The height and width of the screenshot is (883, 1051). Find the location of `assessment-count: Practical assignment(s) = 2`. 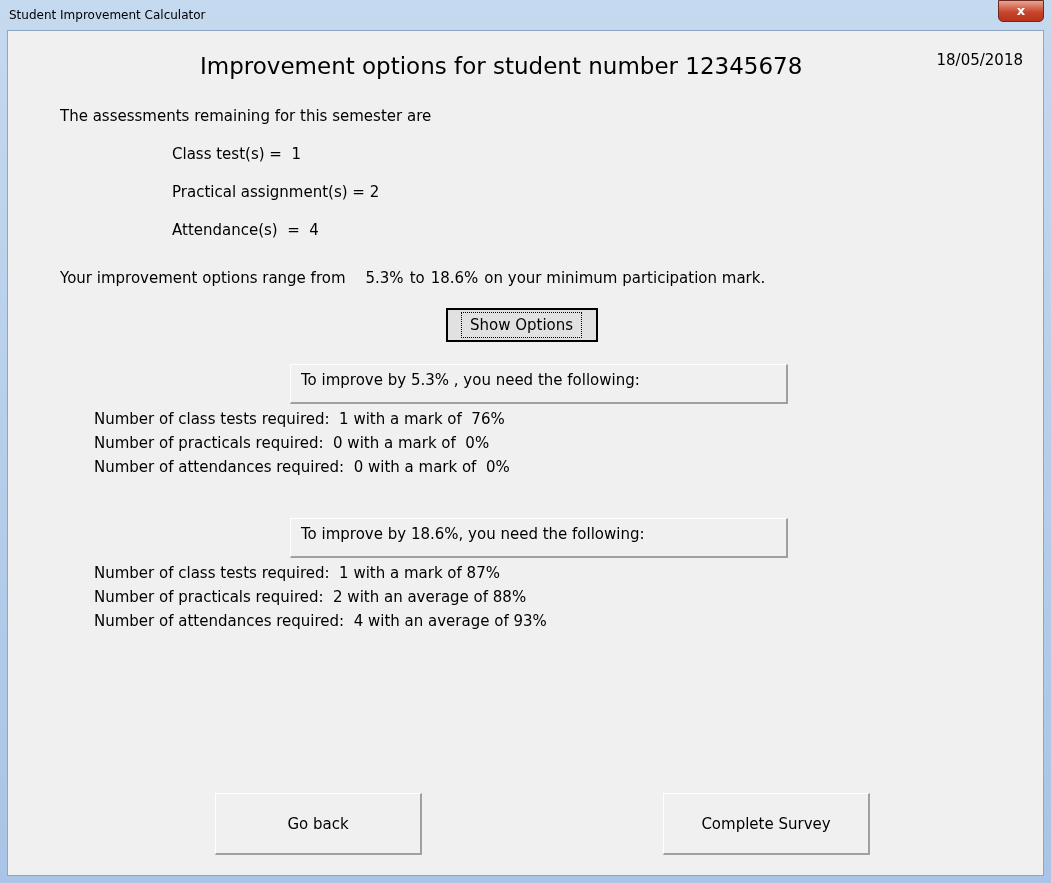

assessment-count: Practical assignment(s) = 2 is located at coordinates (276, 192).